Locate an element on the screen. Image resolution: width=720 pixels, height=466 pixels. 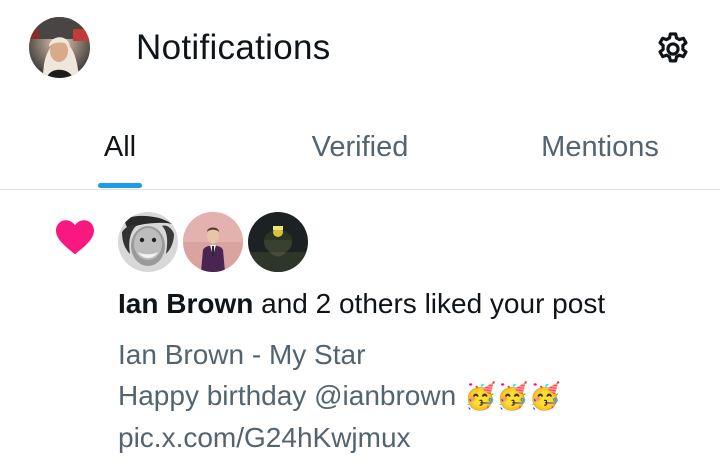
liker-2-avatar is located at coordinates (213, 242).